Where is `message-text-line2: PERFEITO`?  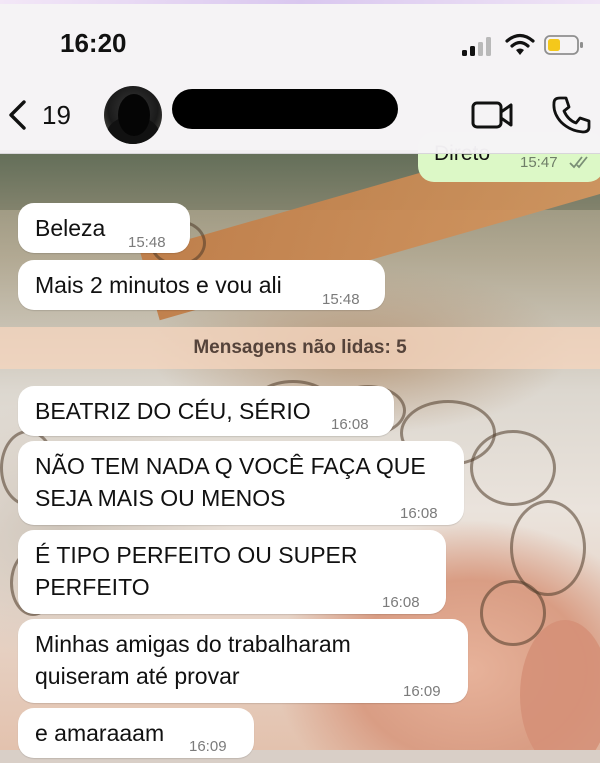
message-text-line2: PERFEITO is located at coordinates (92, 587).